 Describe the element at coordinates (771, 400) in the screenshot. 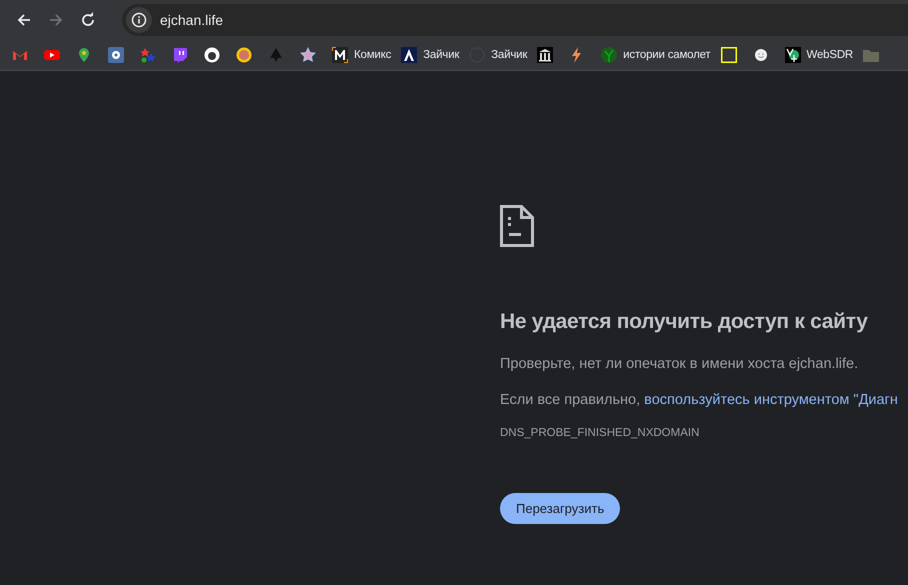

I see `diagnostics-link: воспользуйтесь инструментом "Диагн` at that location.